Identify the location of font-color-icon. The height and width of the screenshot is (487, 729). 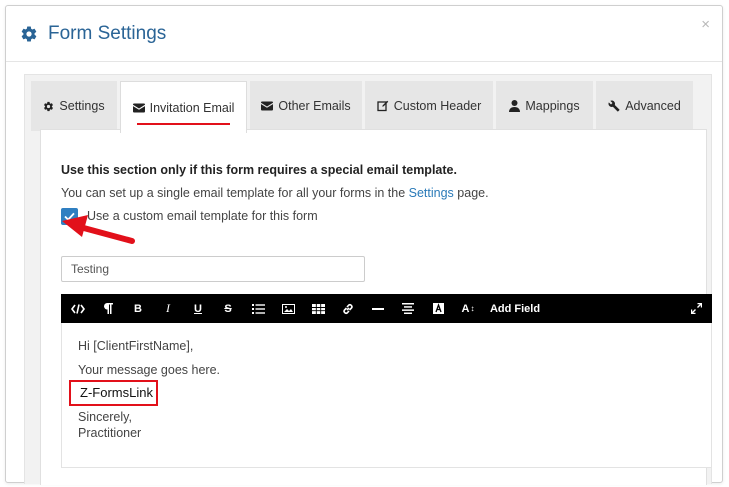
(438, 308).